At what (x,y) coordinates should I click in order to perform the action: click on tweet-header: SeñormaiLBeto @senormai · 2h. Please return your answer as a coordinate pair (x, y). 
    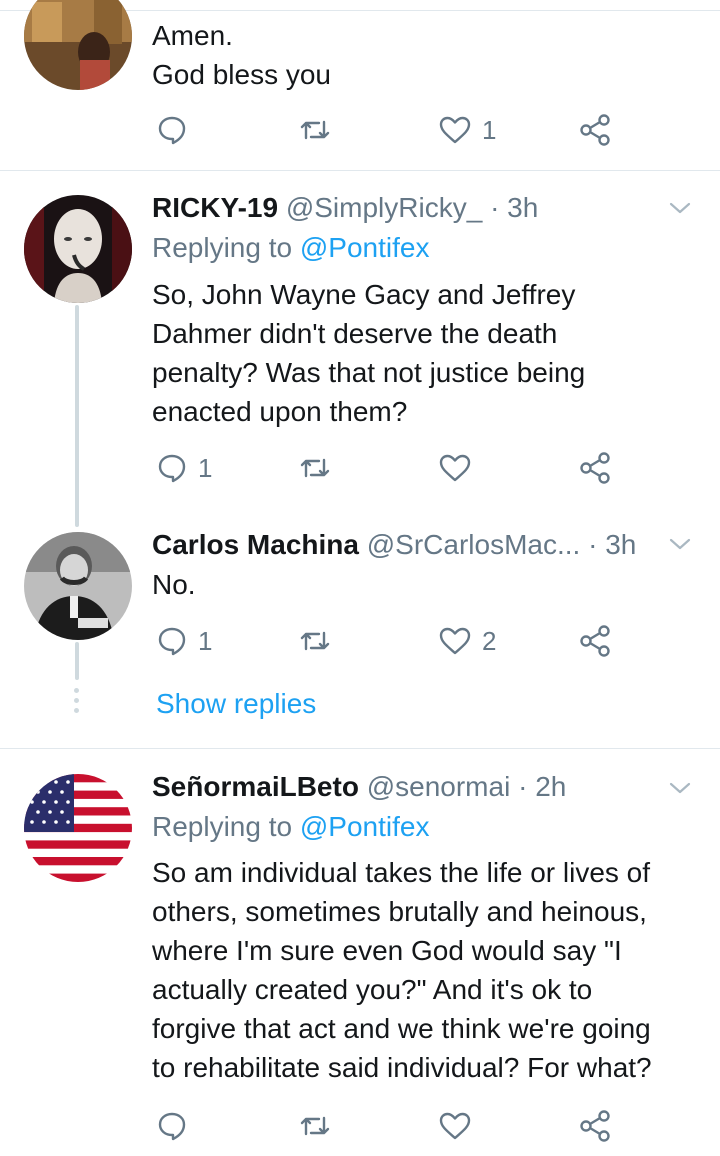
    Looking at the image, I should click on (359, 787).